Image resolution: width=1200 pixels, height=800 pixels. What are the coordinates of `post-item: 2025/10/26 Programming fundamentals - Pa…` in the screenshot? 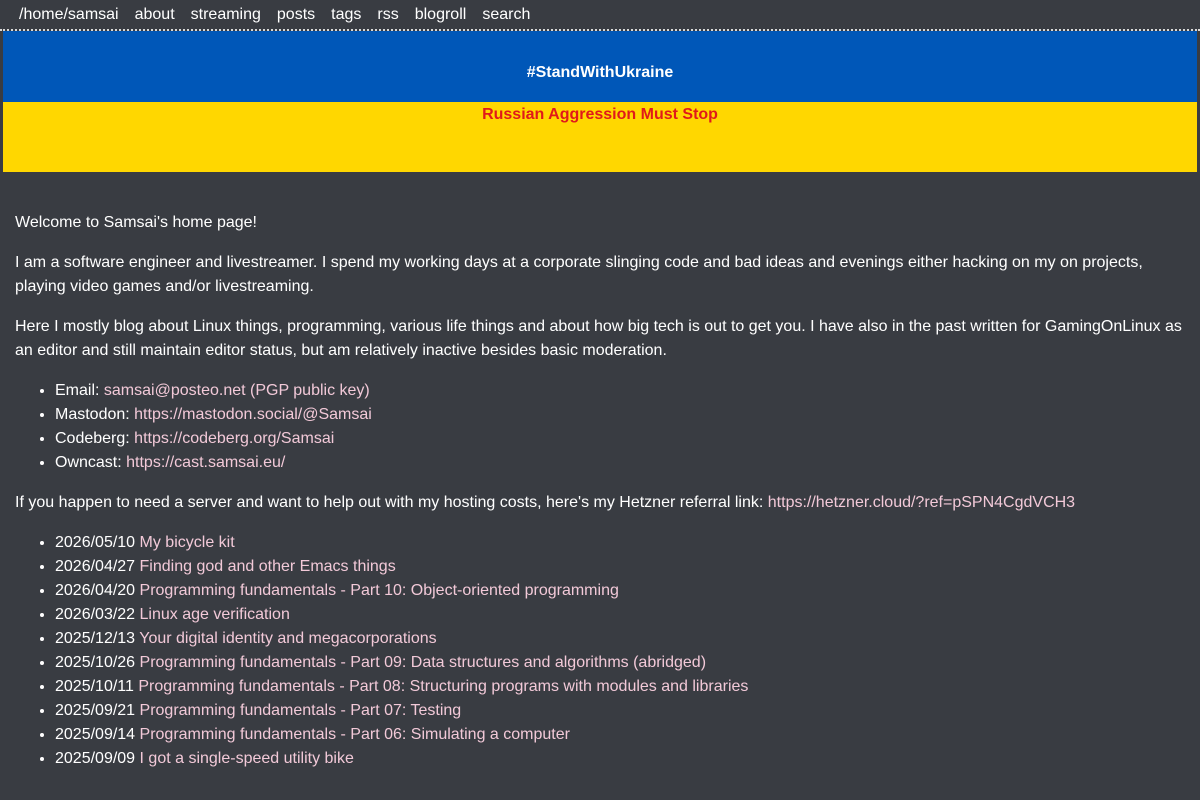 It's located at (620, 663).